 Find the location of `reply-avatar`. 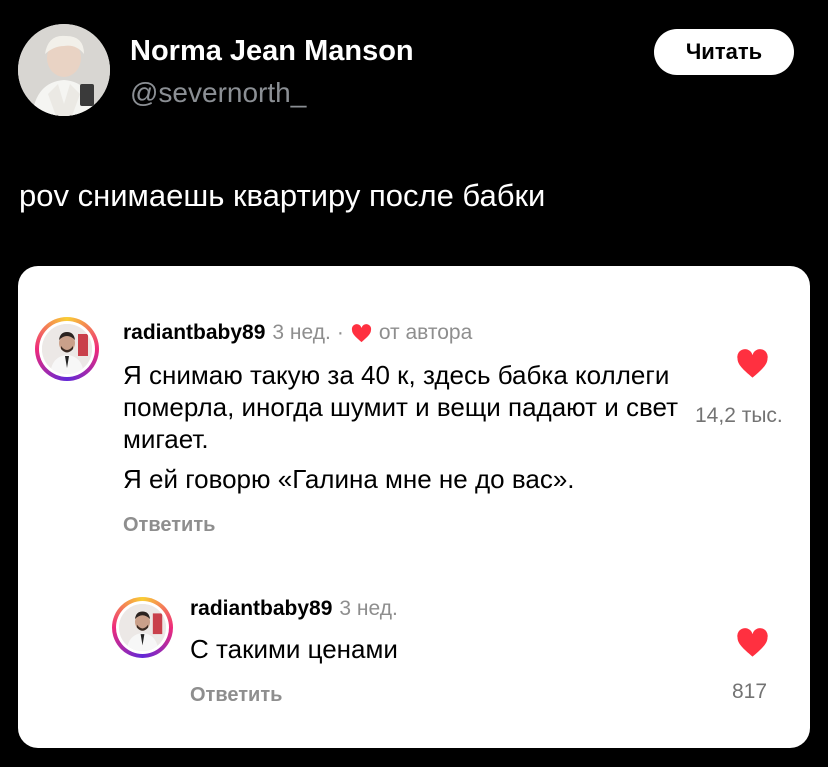

reply-avatar is located at coordinates (142, 627).